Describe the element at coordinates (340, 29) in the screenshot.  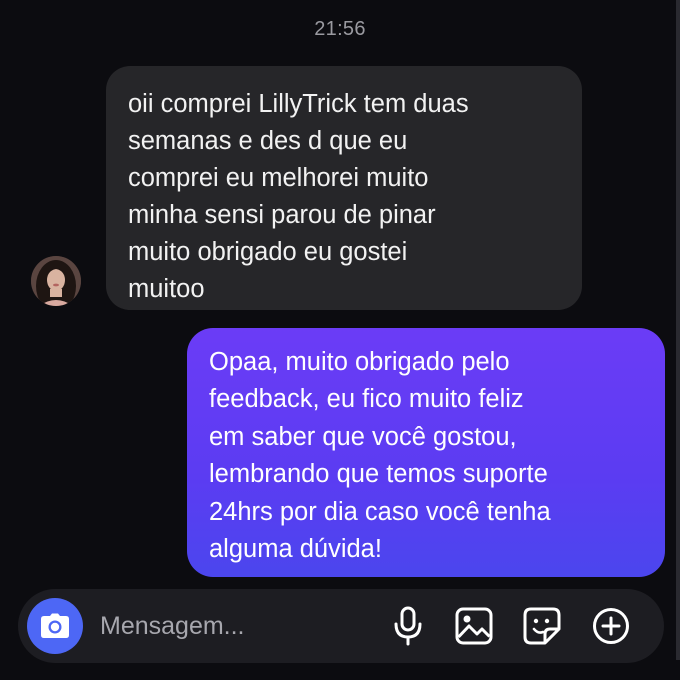
I see `message-timestamp: 21:56` at that location.